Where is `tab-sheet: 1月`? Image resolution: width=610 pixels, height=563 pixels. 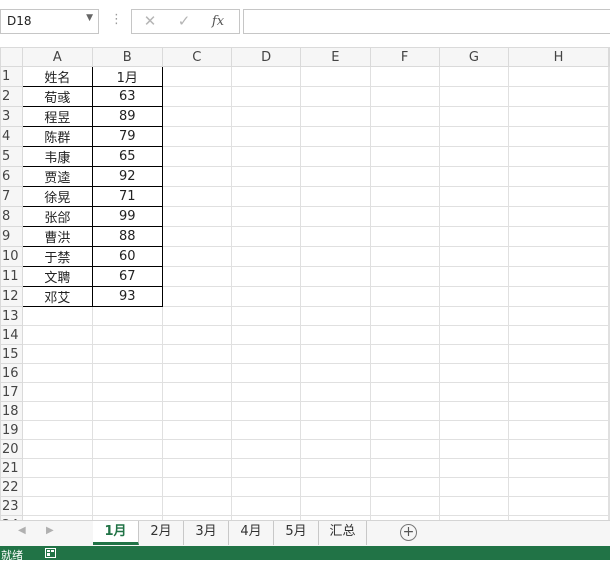 tab-sheet: 1月 is located at coordinates (116, 533).